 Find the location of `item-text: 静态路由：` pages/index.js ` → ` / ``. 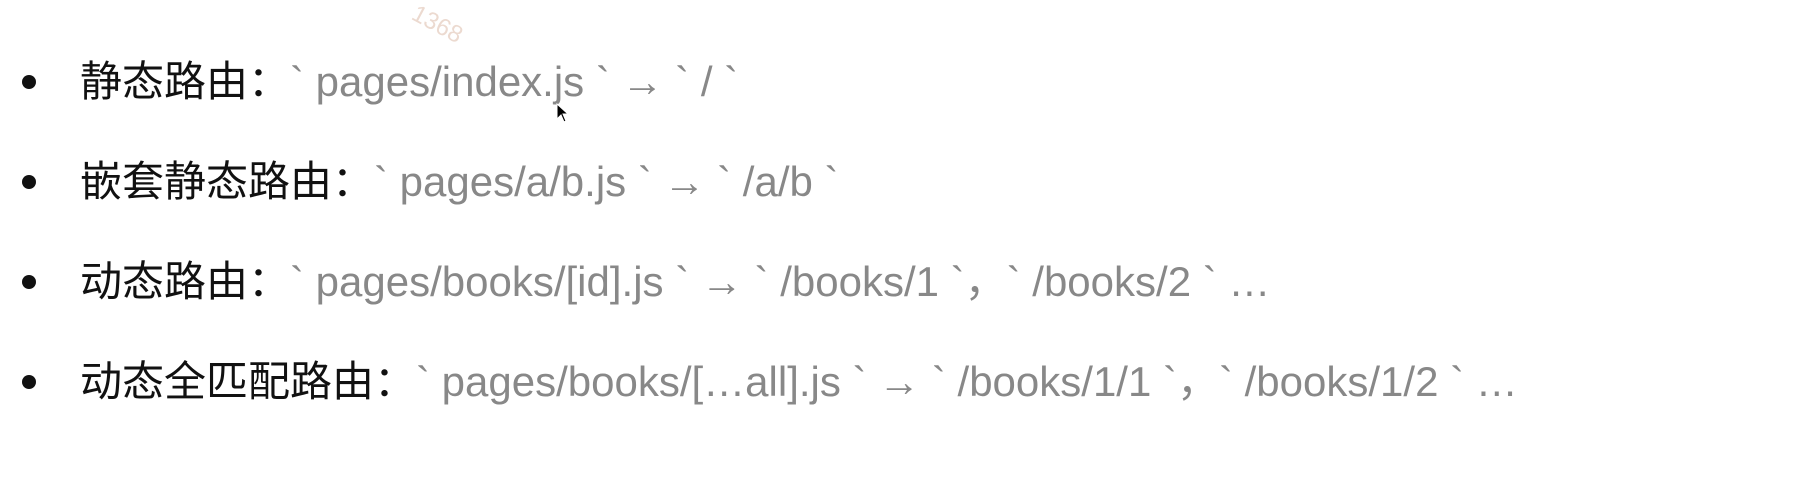

item-text: 静态路由：` pages/index.js ` → ` / ` is located at coordinates (409, 82).